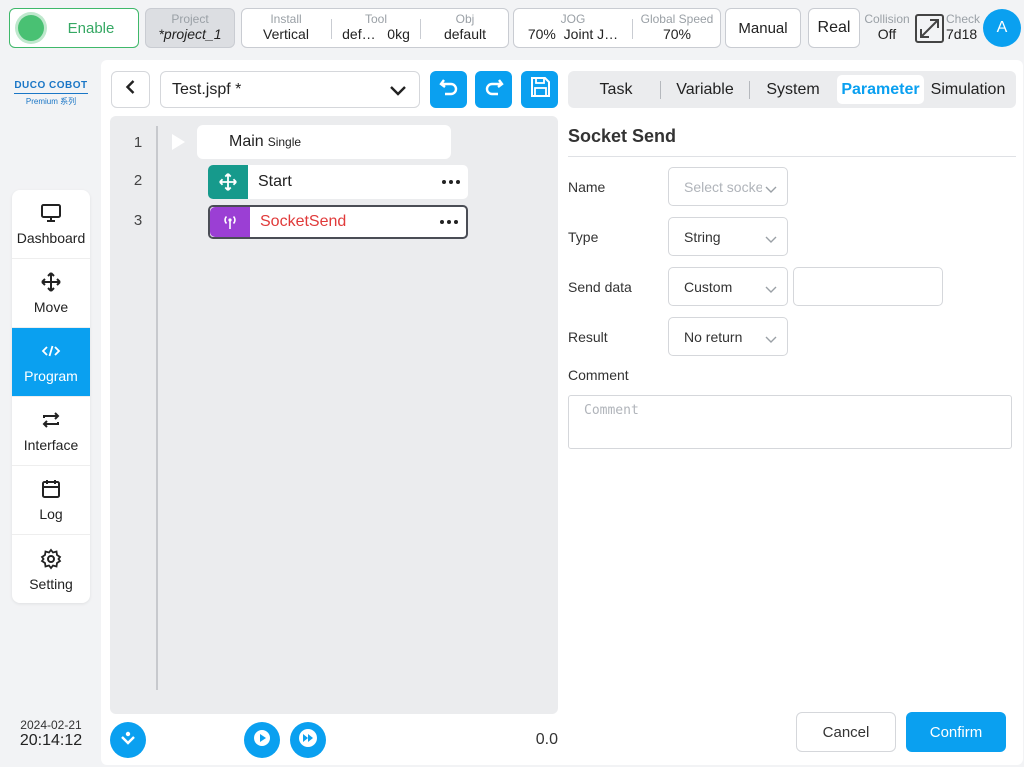 The image size is (1024, 767). I want to click on check-value: 7d18, so click(962, 34).